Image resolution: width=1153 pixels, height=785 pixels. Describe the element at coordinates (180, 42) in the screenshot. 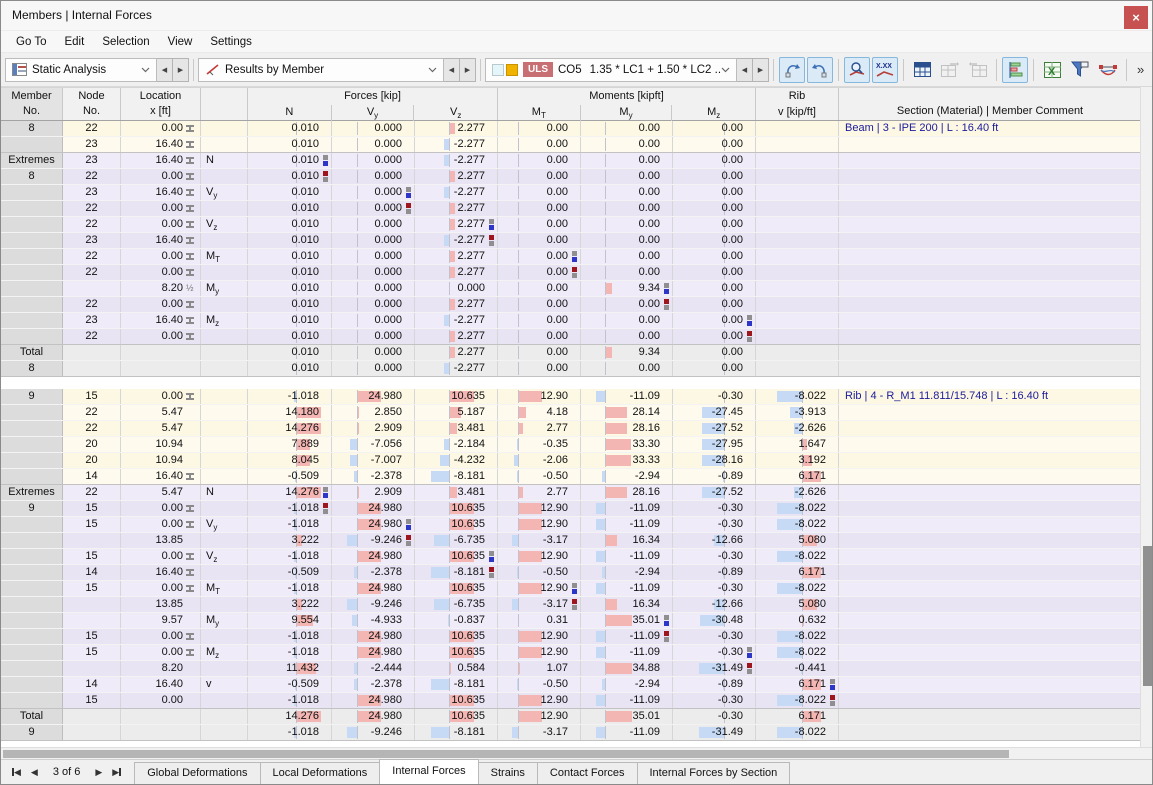

I see `menu-view: View` at that location.